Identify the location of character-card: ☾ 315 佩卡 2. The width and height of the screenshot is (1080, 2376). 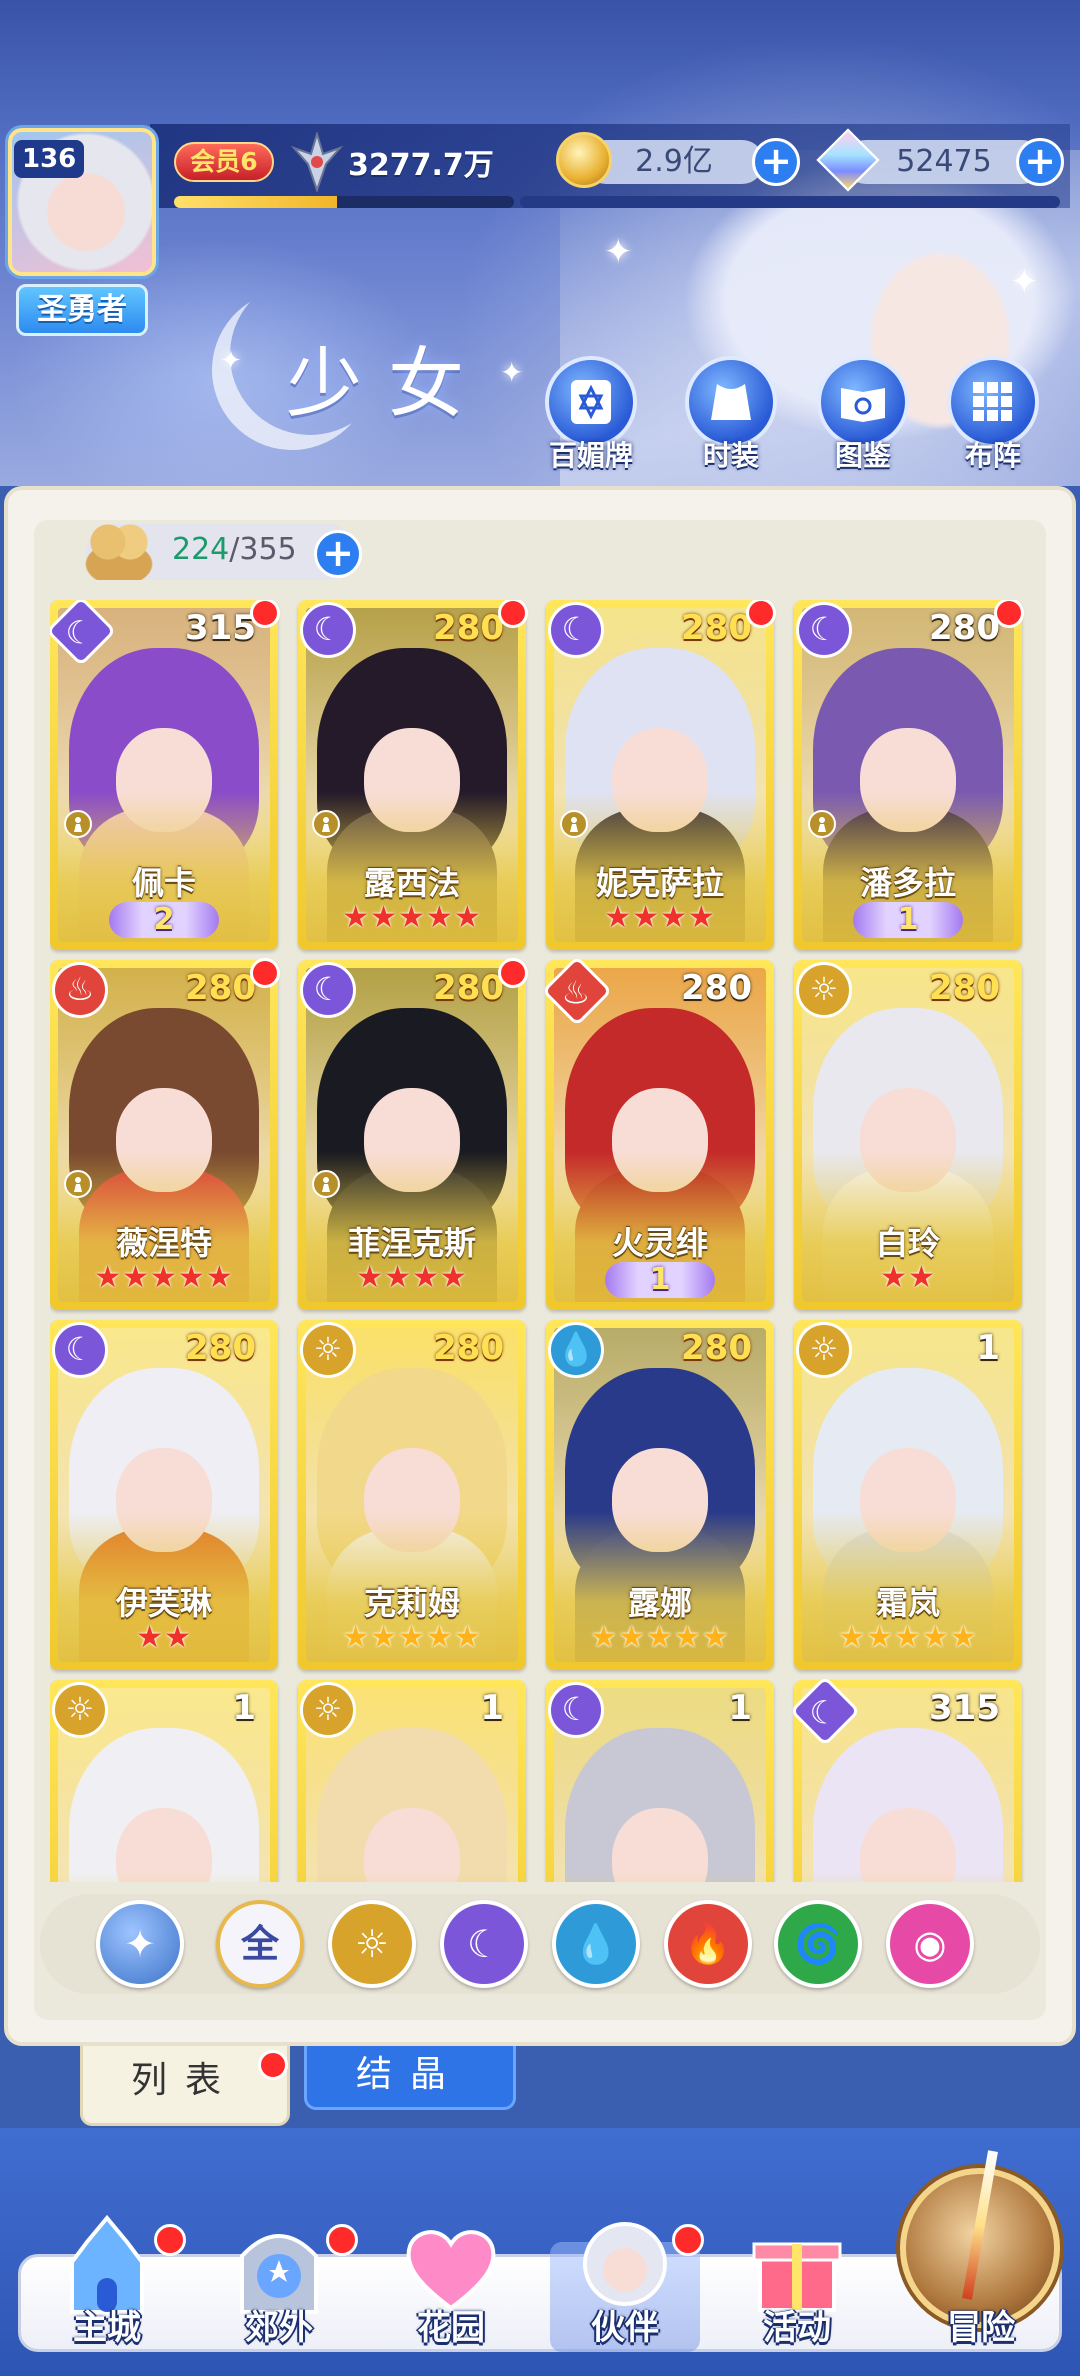
(165, 775).